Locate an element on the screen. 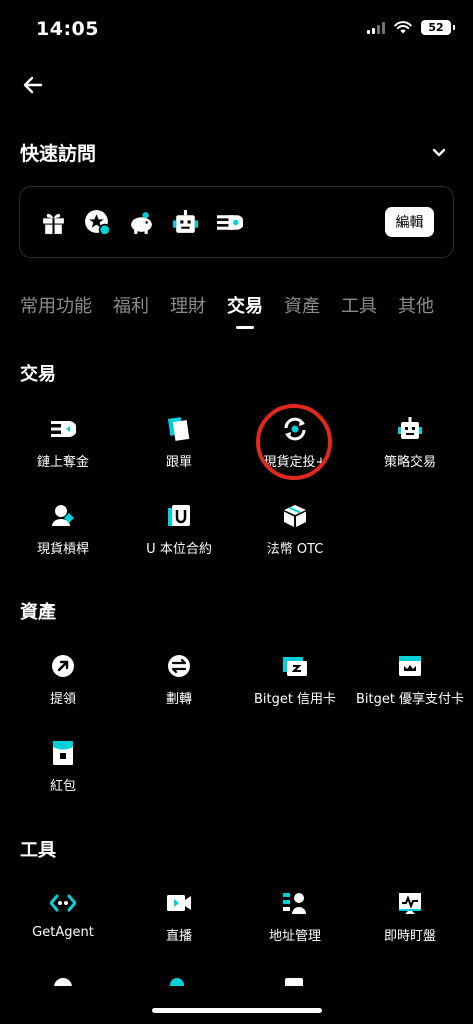 The height and width of the screenshot is (1024, 473). grid-item-getagent: GetAgent is located at coordinates (63, 915).